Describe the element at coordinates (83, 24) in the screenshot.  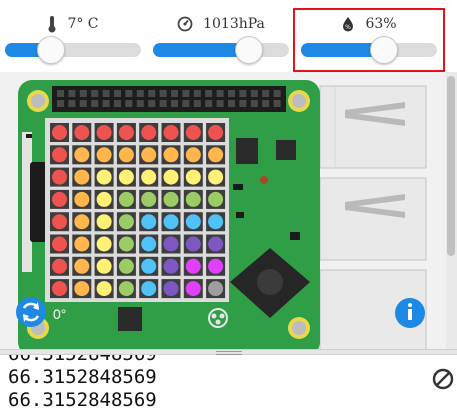
I see `temperature-label: 7° C` at that location.